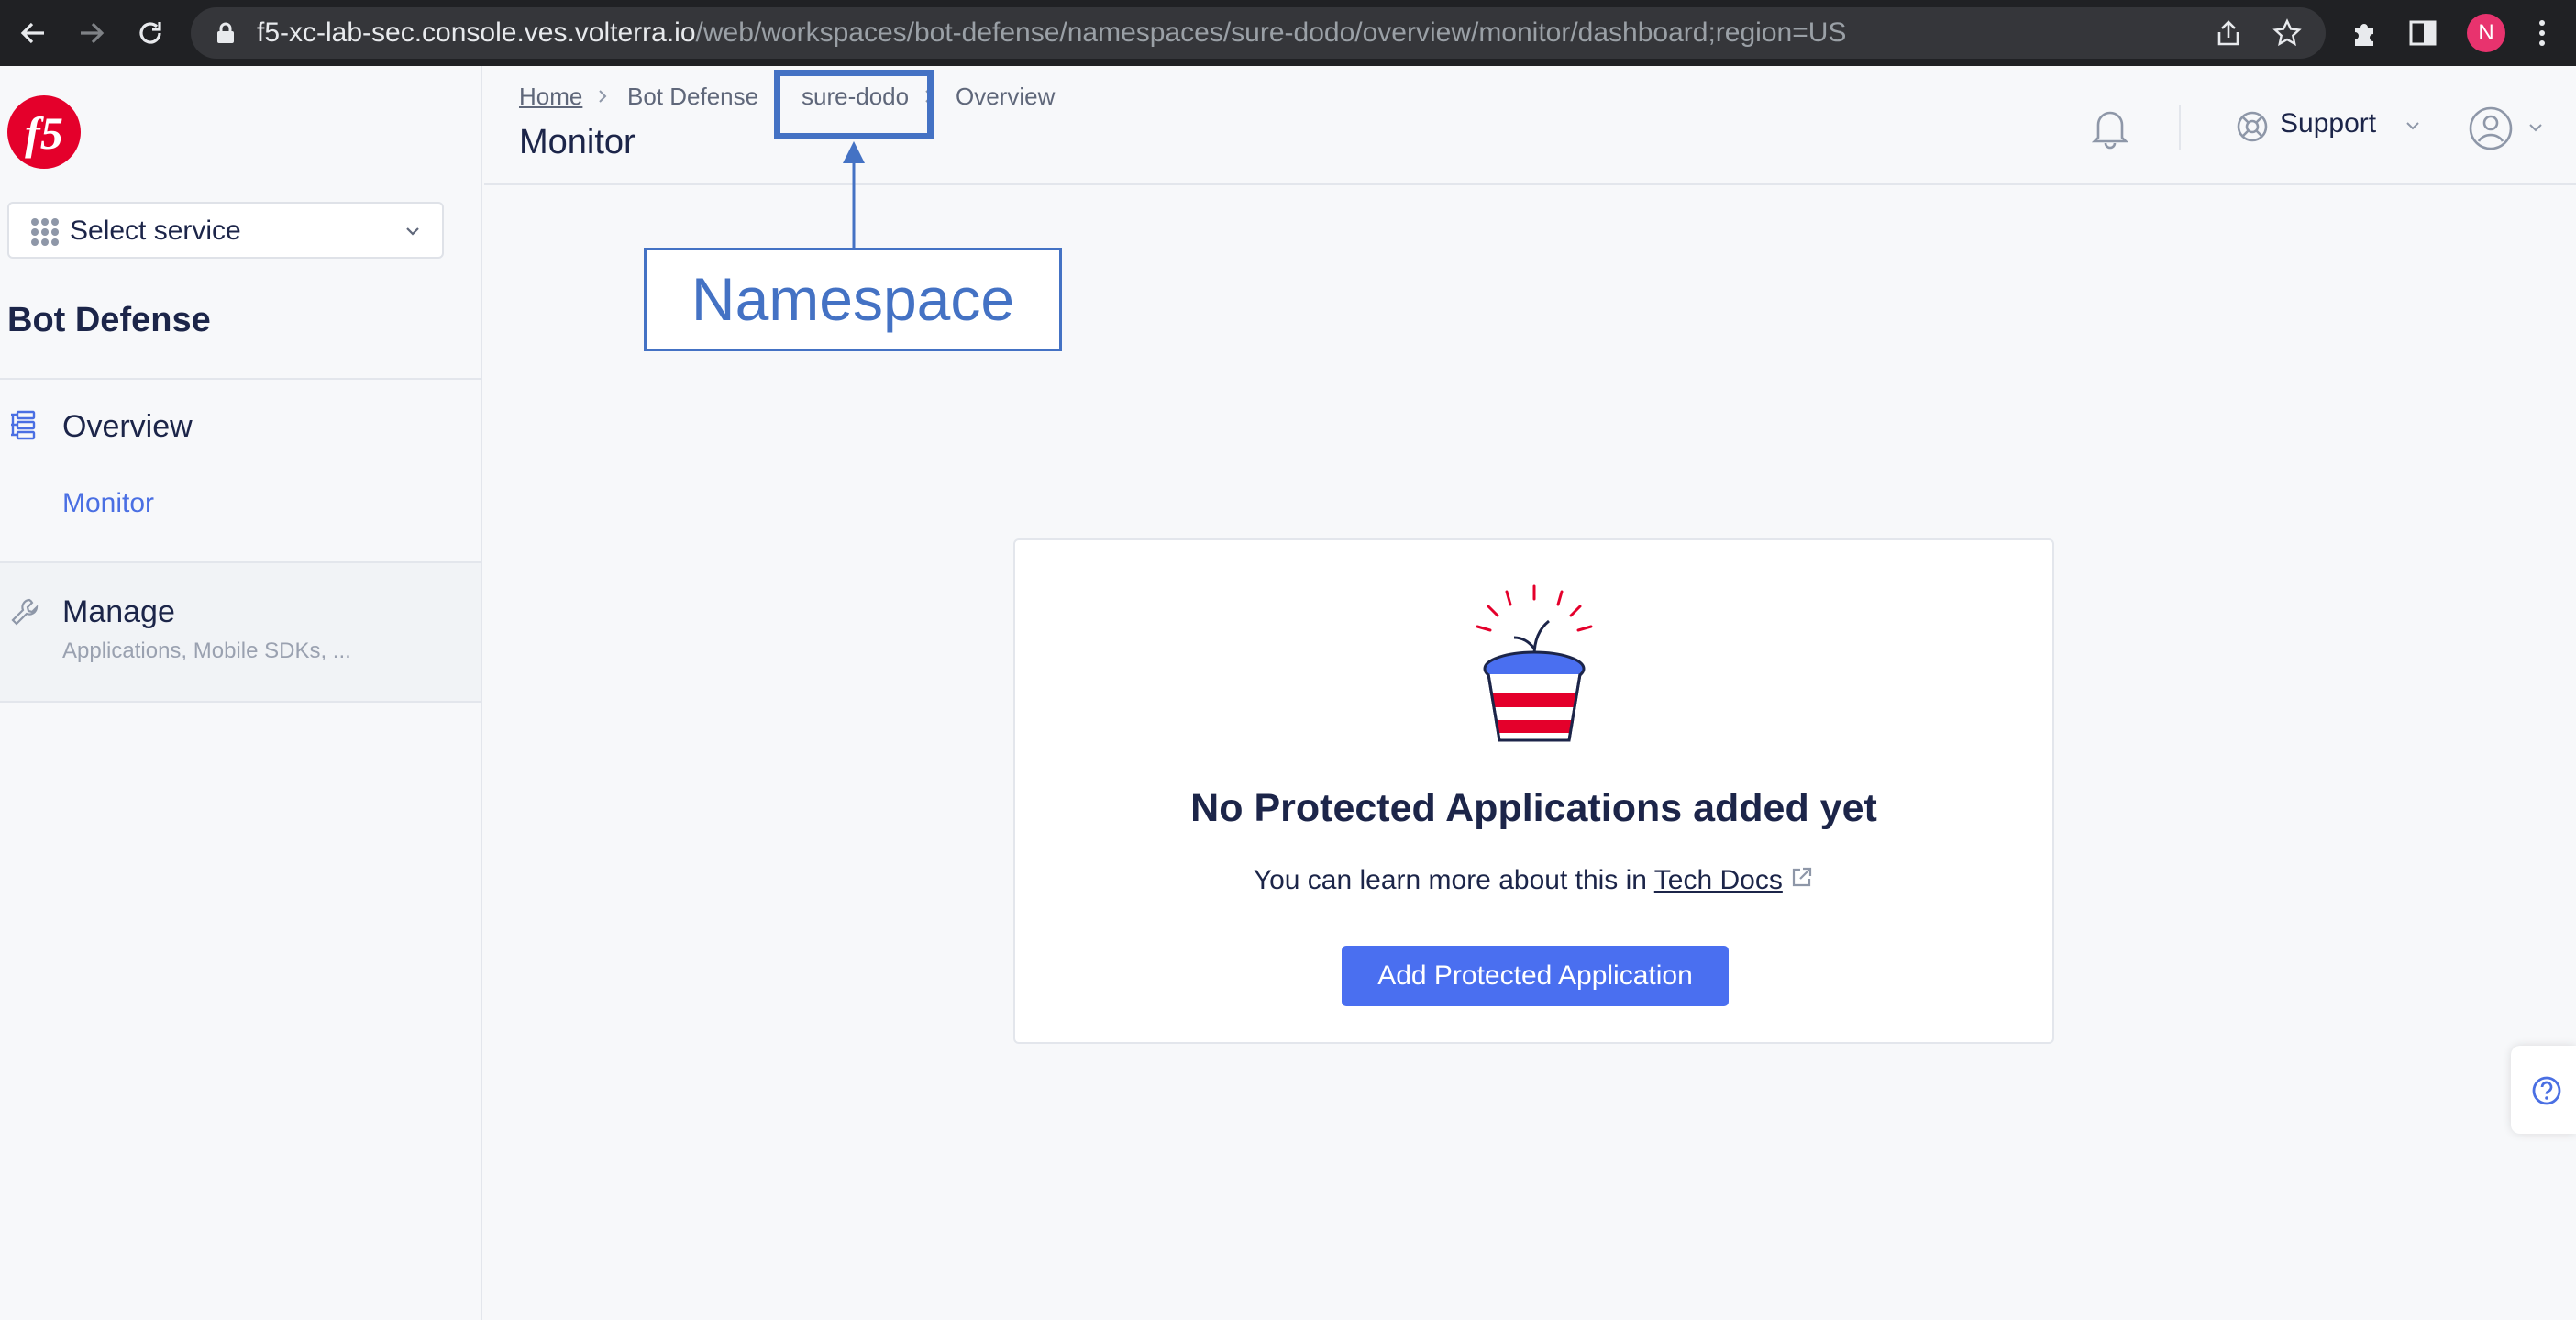  I want to click on share-icon, so click(2228, 33).